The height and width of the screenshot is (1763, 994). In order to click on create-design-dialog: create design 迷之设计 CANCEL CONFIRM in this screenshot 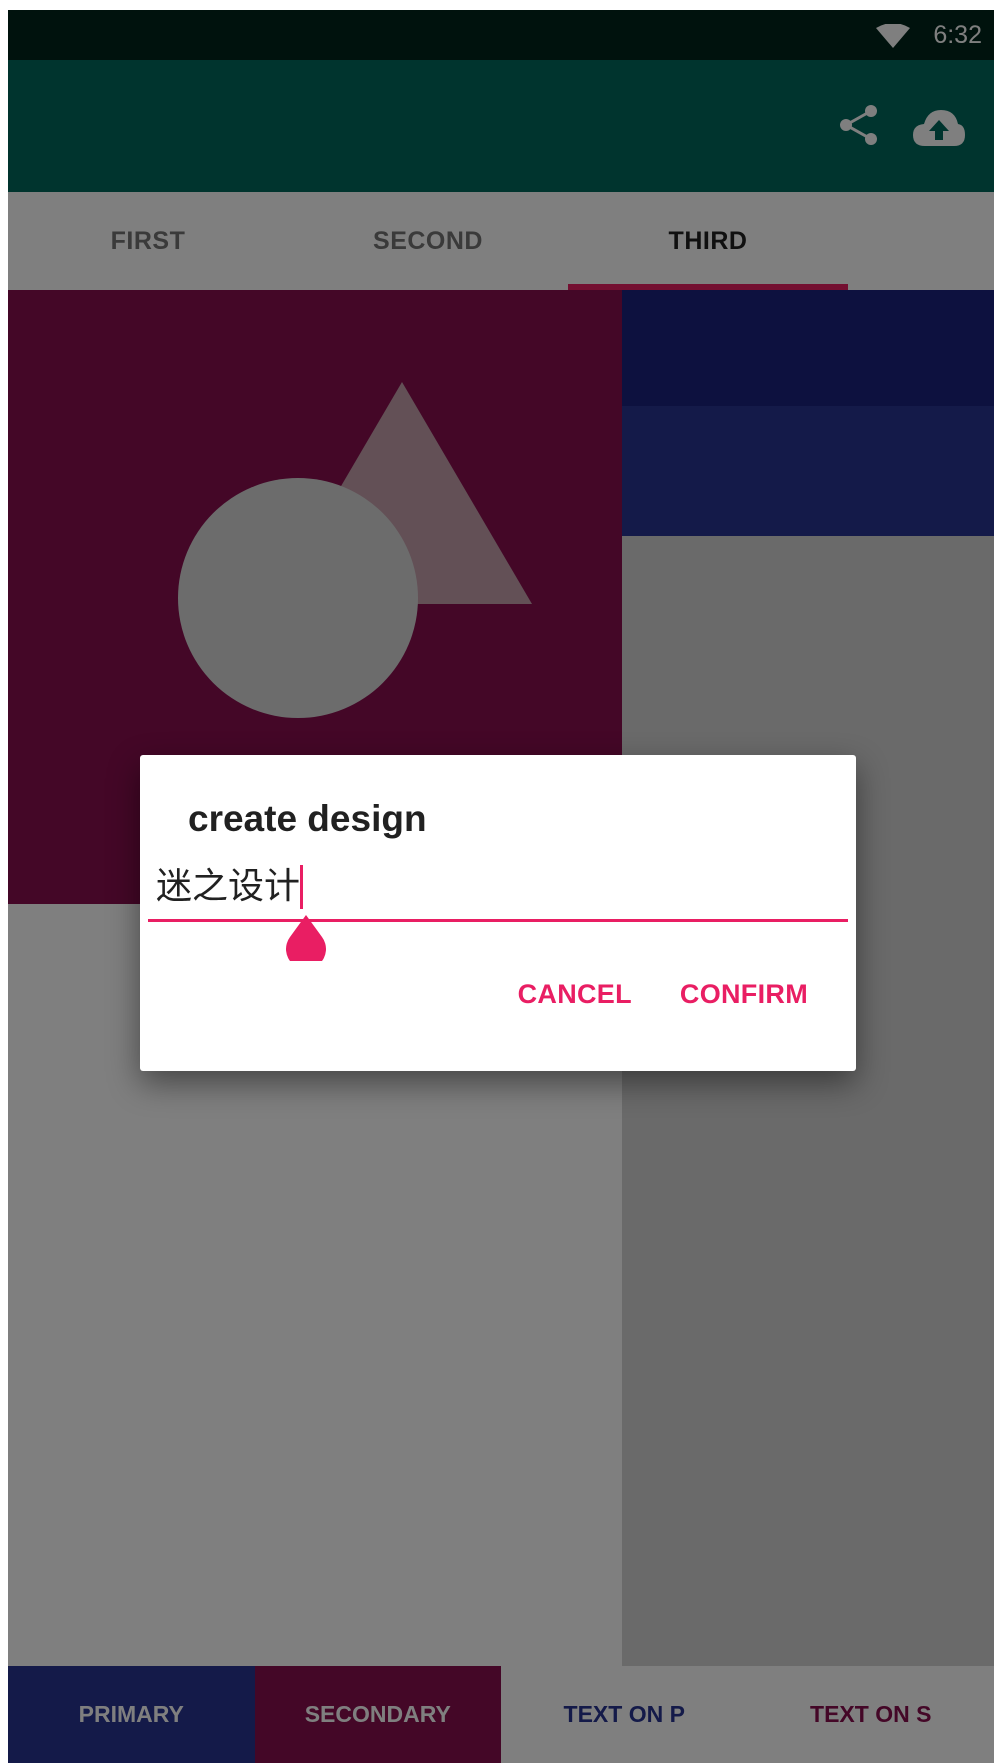, I will do `click(498, 913)`.